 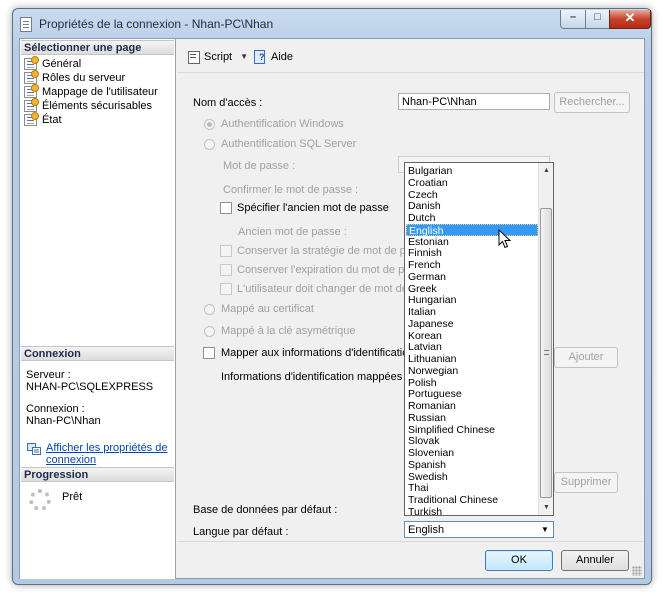 What do you see at coordinates (291, 190) in the screenshot?
I see `confirm-password-label: Confirmer le mot de passe :` at bounding box center [291, 190].